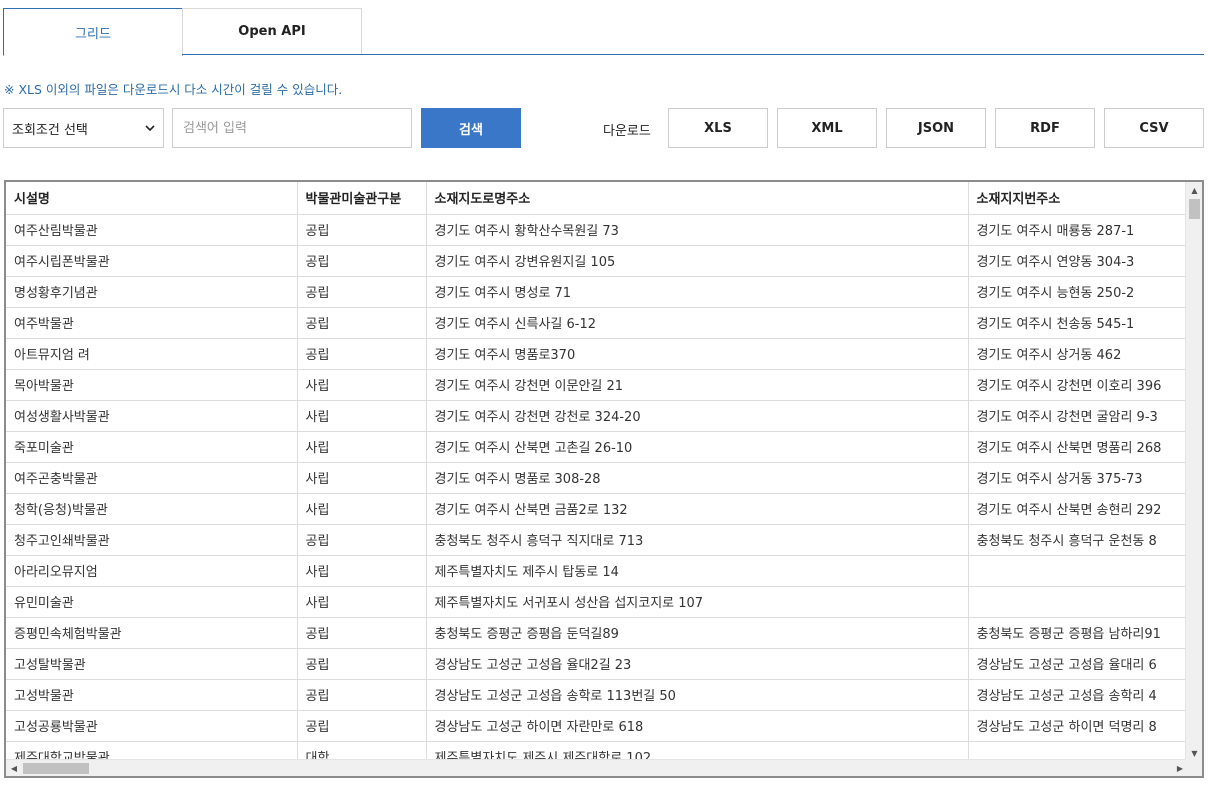 The image size is (1209, 788). I want to click on cell-road-address: 경기도 여주시 명성로 71, so click(697, 291).